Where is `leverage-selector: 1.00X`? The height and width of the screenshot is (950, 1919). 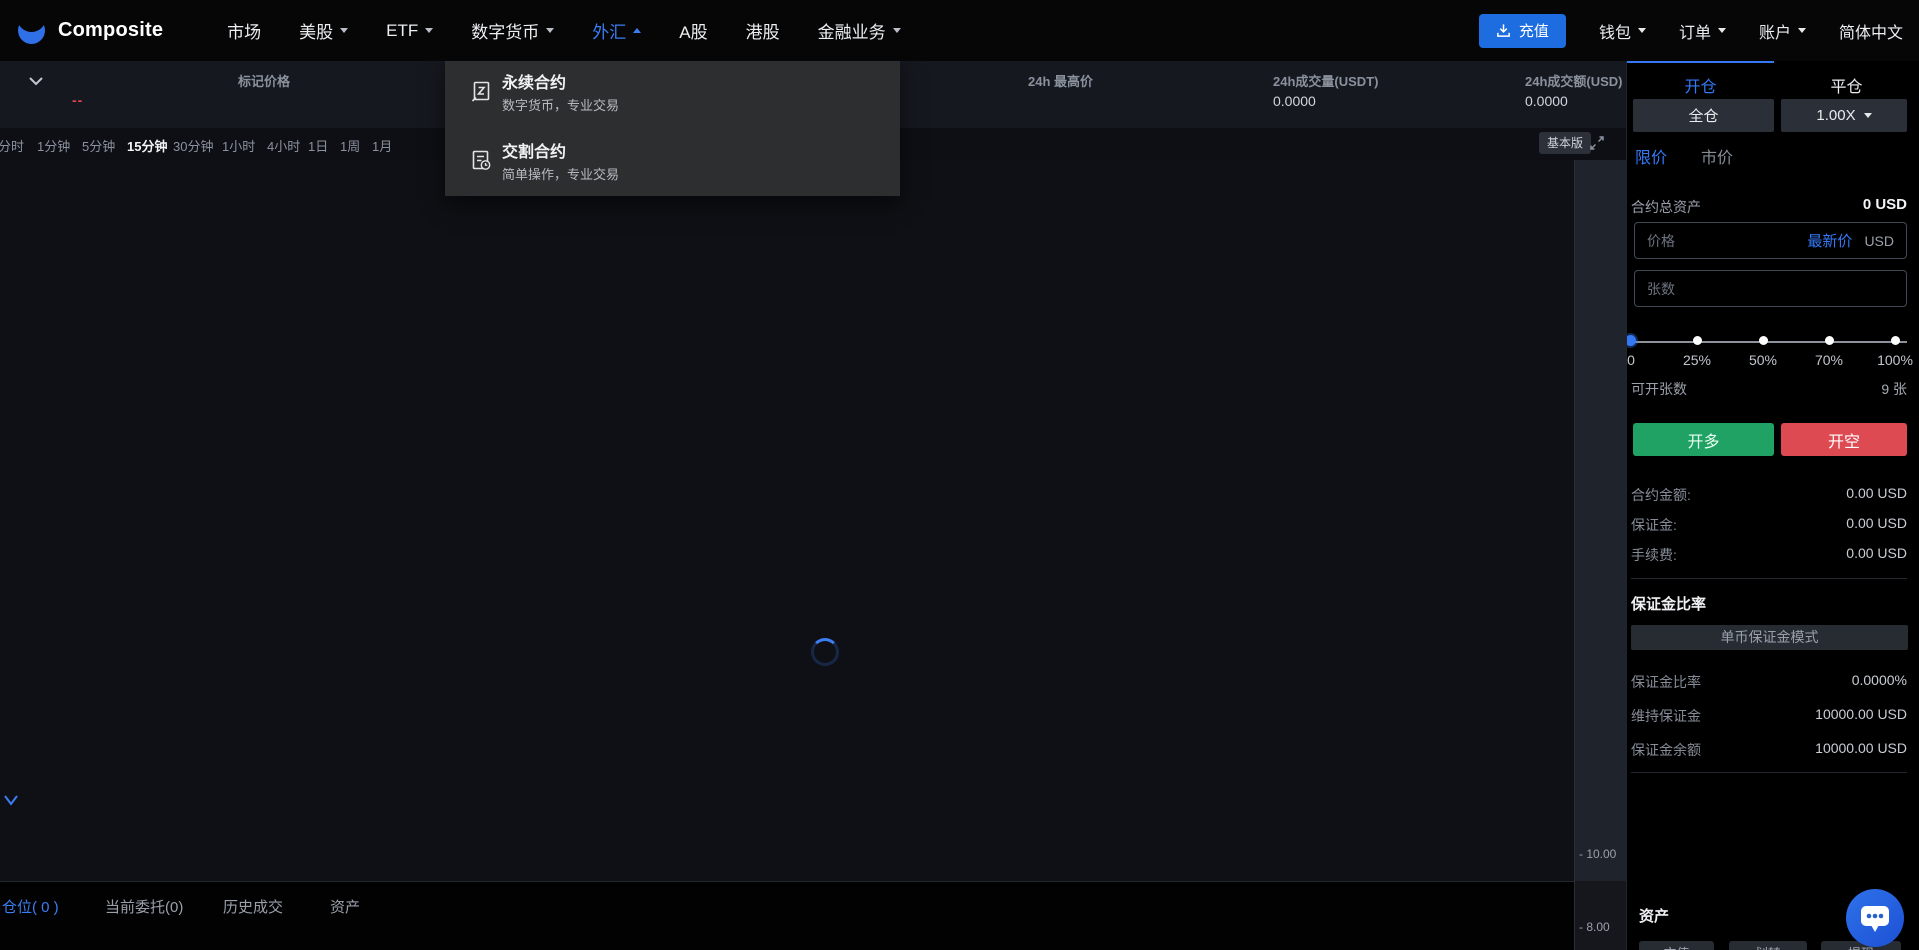
leverage-selector: 1.00X is located at coordinates (1844, 115).